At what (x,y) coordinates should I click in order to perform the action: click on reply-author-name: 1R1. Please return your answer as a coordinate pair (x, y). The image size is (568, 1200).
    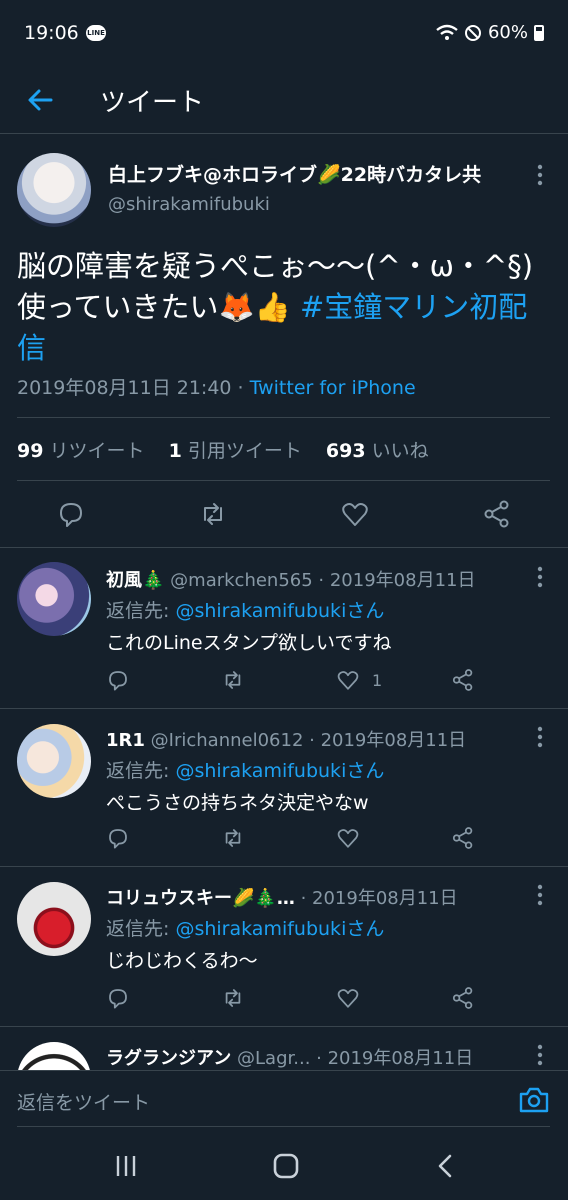
    Looking at the image, I should click on (125, 740).